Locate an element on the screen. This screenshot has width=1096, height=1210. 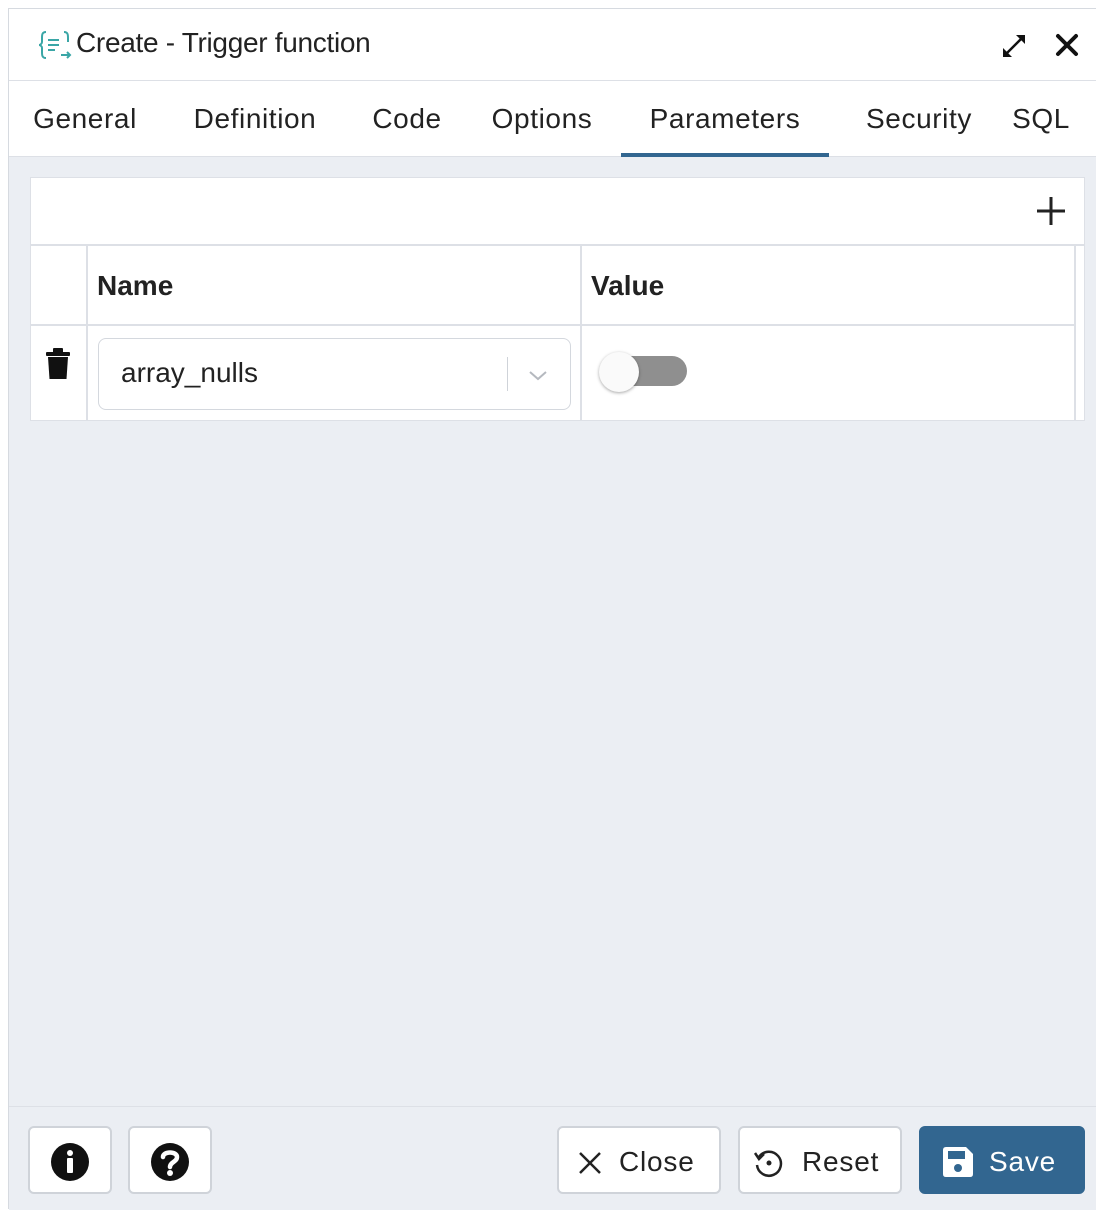
close-button-label: Close is located at coordinates (657, 1161).